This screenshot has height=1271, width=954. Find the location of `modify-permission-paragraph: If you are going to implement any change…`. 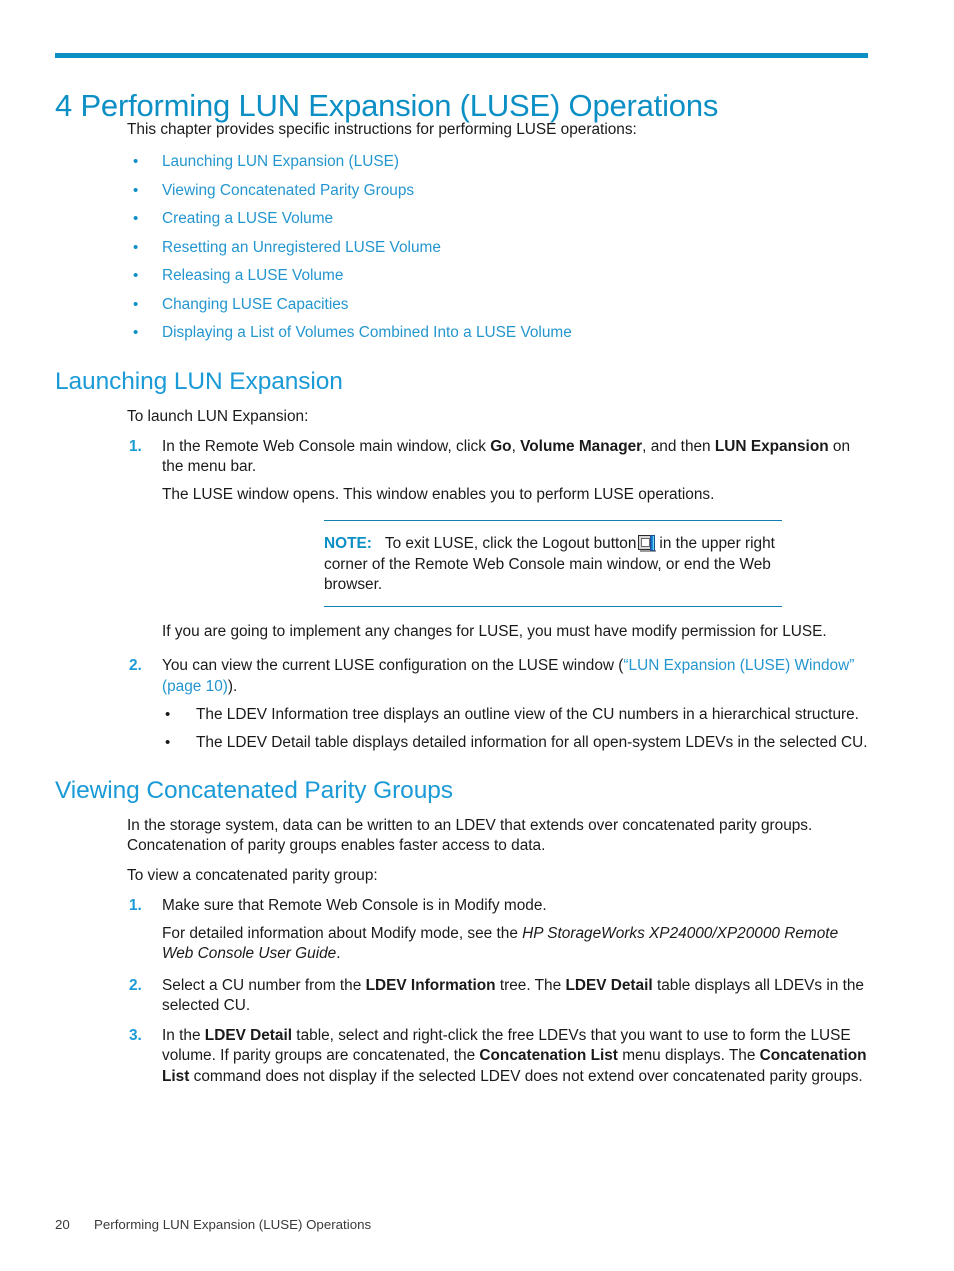

modify-permission-paragraph: If you are going to implement any change… is located at coordinates (494, 631).